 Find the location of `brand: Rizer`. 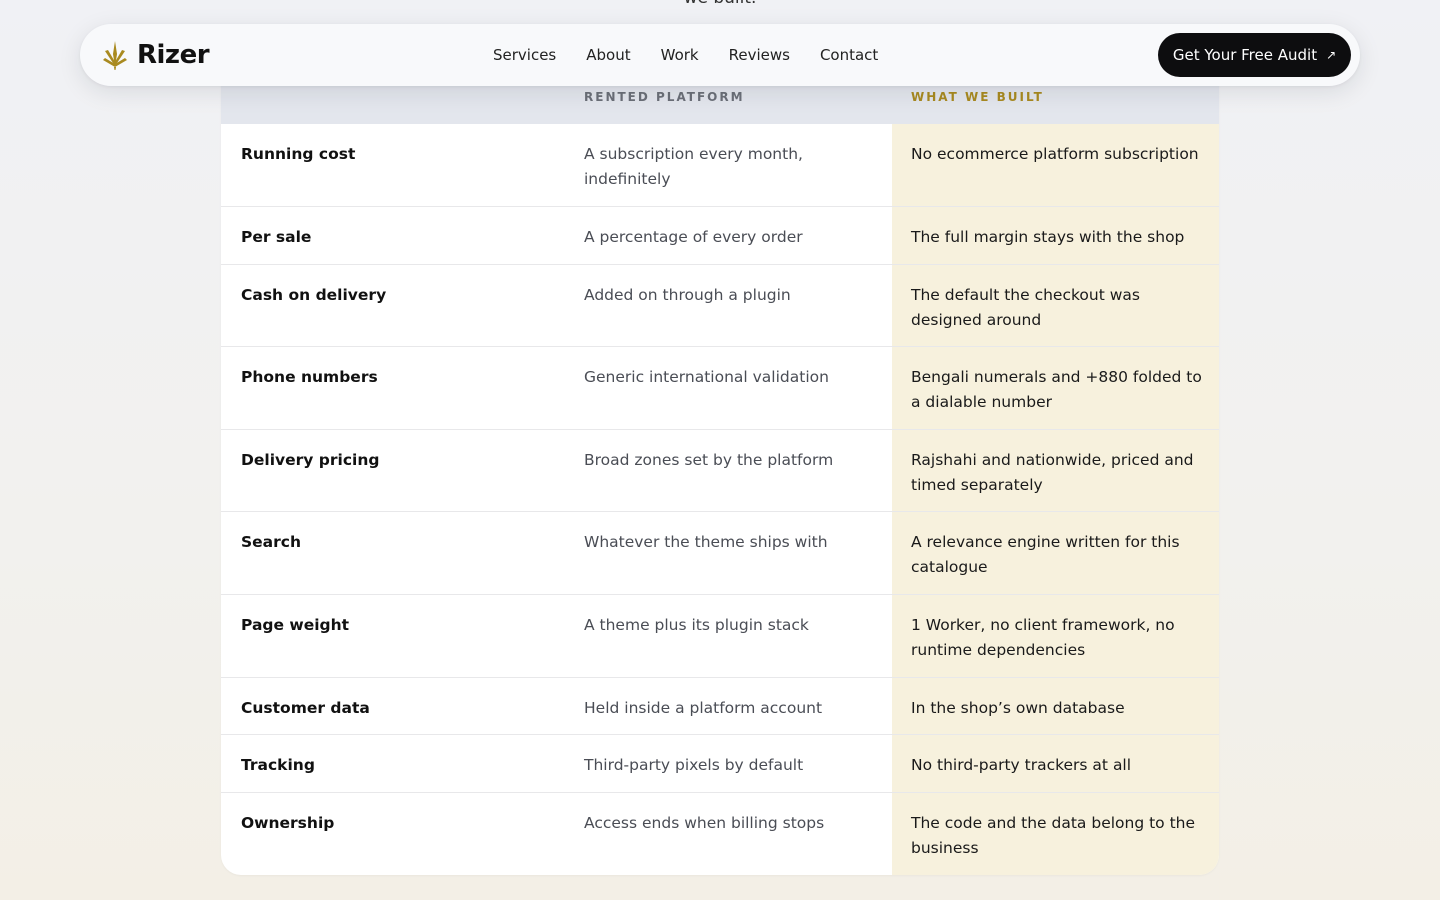

brand: Rizer is located at coordinates (156, 55).